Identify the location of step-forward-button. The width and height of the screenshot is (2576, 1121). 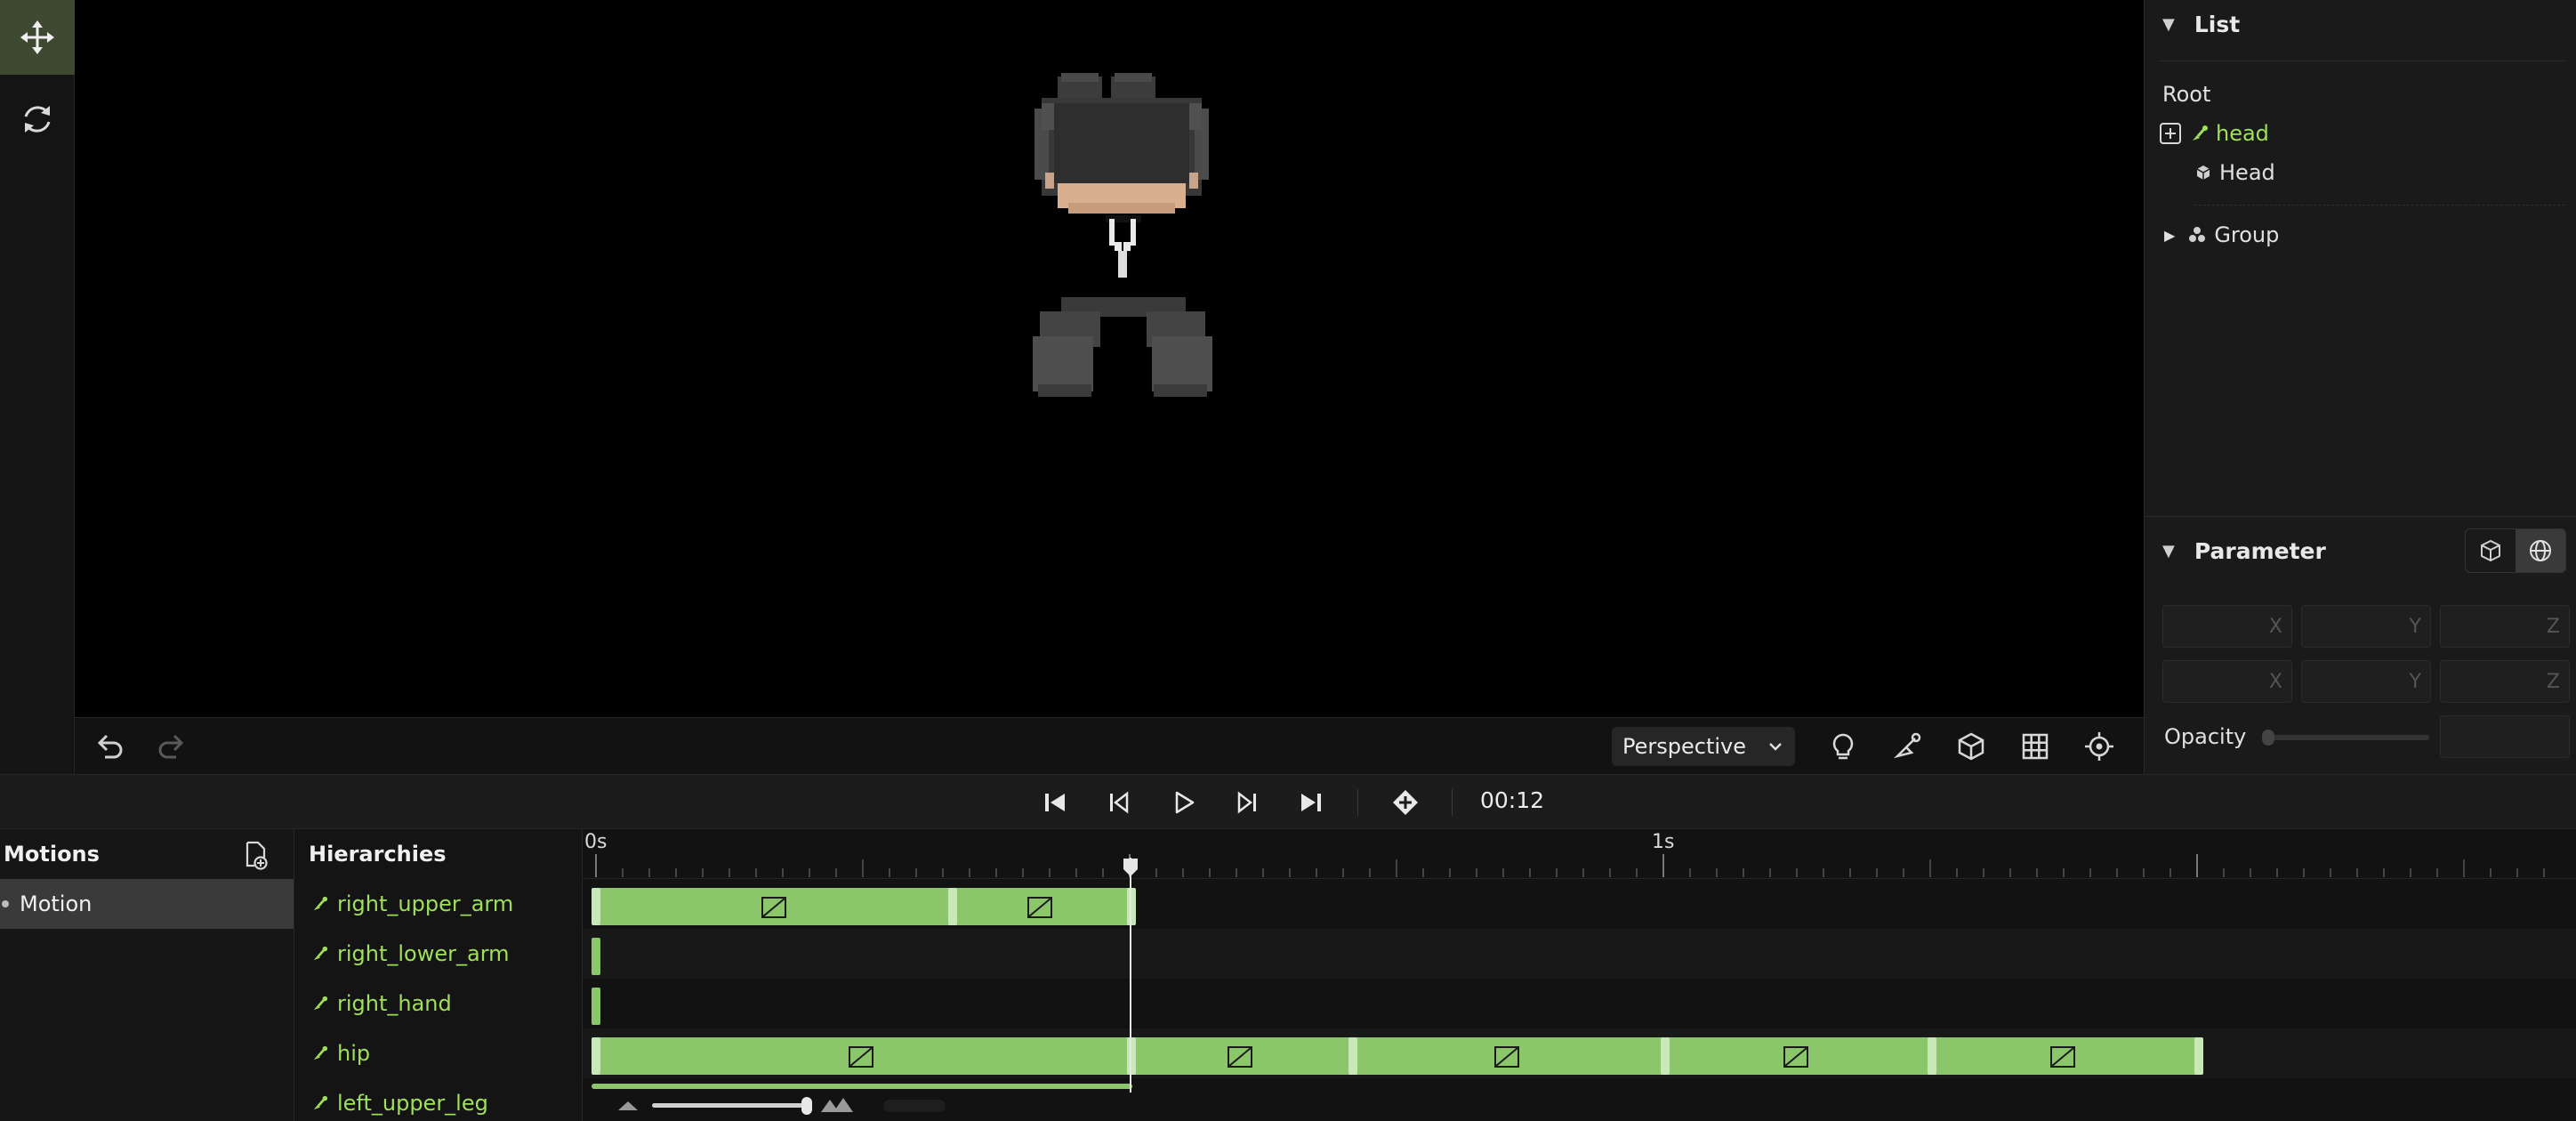
(1247, 802).